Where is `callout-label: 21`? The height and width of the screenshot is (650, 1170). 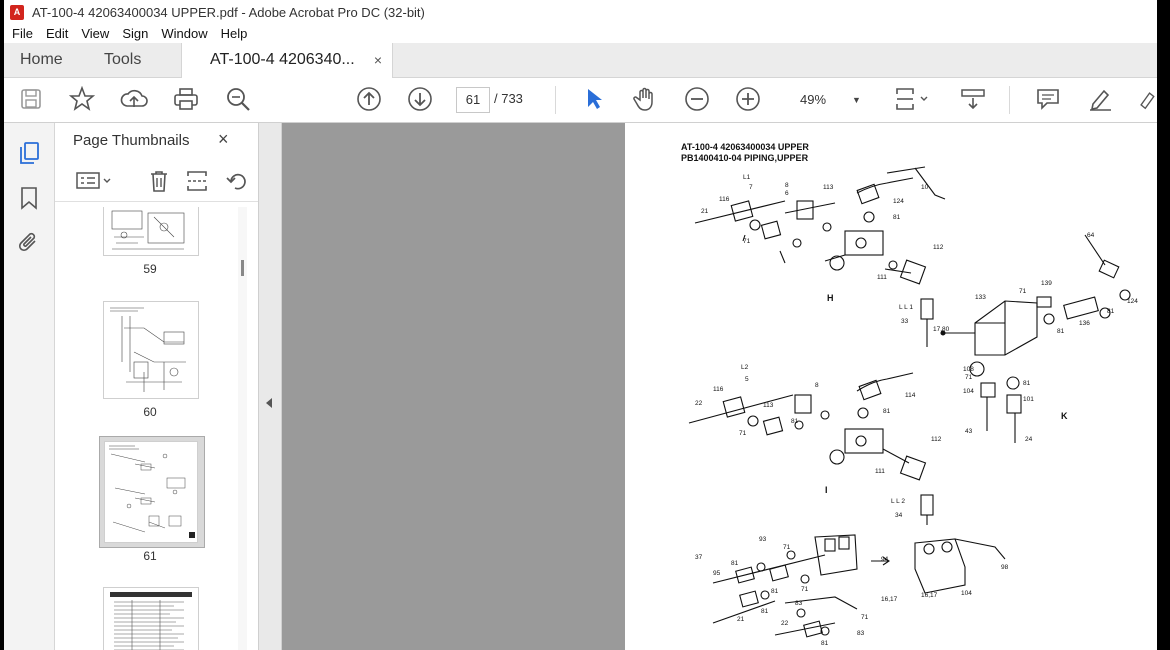
callout-label: 21 is located at coordinates (705, 211).